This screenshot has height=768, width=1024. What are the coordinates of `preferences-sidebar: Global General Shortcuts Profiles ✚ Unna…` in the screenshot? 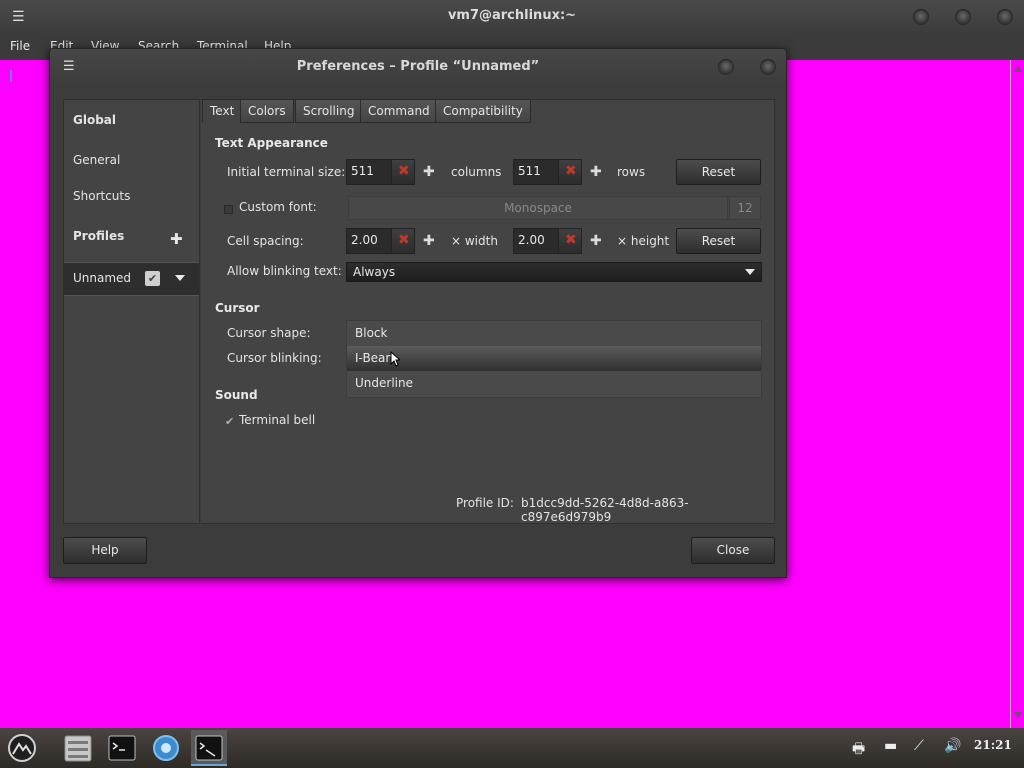 It's located at (131, 311).